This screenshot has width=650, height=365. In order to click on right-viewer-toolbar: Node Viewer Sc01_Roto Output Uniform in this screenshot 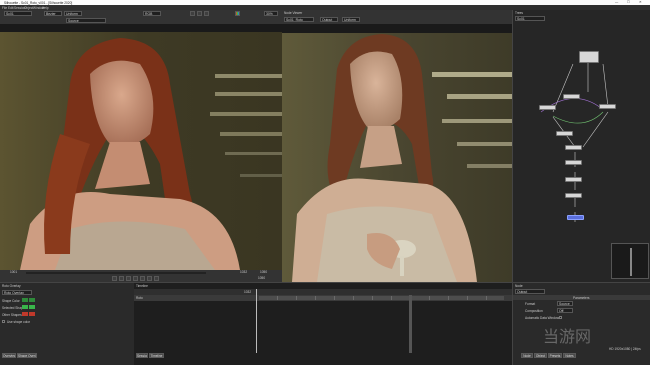, I will do `click(397, 17)`.